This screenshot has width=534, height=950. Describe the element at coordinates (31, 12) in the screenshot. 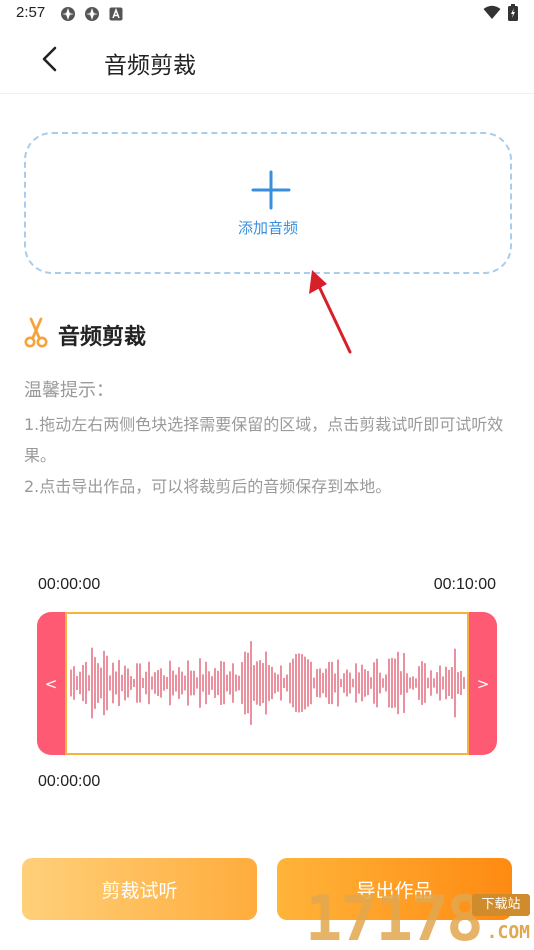

I see `status-time: 2:57` at that location.